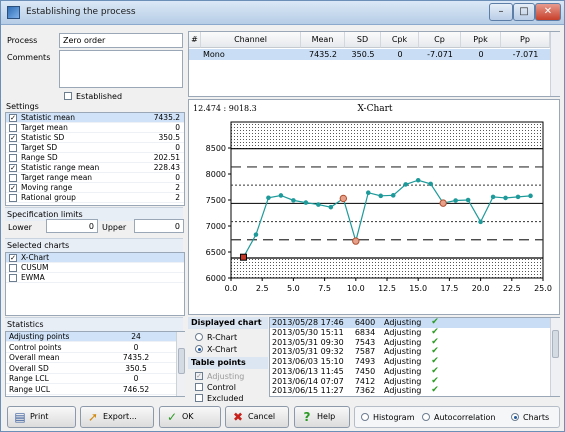  I want to click on point-date: 2013/05/31 09:32, so click(308, 352).